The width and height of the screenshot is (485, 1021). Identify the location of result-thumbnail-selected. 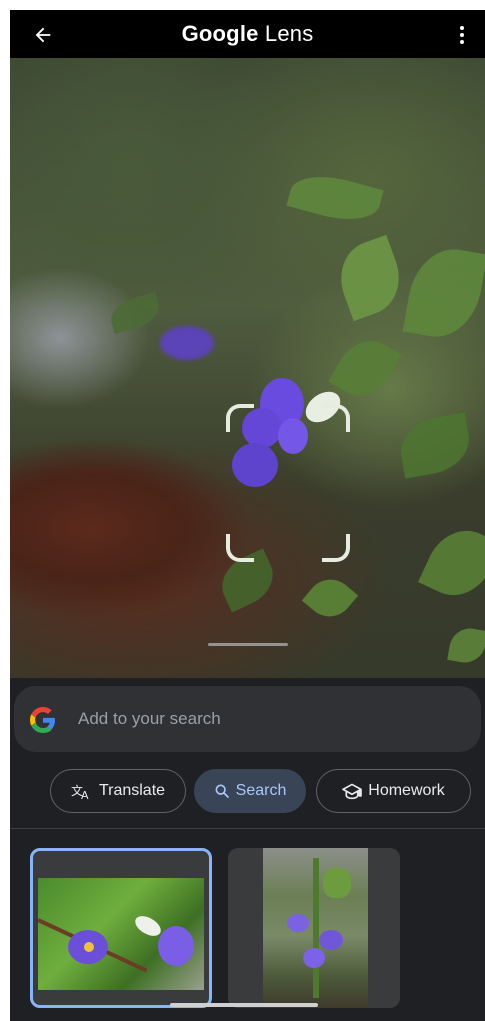
(121, 928).